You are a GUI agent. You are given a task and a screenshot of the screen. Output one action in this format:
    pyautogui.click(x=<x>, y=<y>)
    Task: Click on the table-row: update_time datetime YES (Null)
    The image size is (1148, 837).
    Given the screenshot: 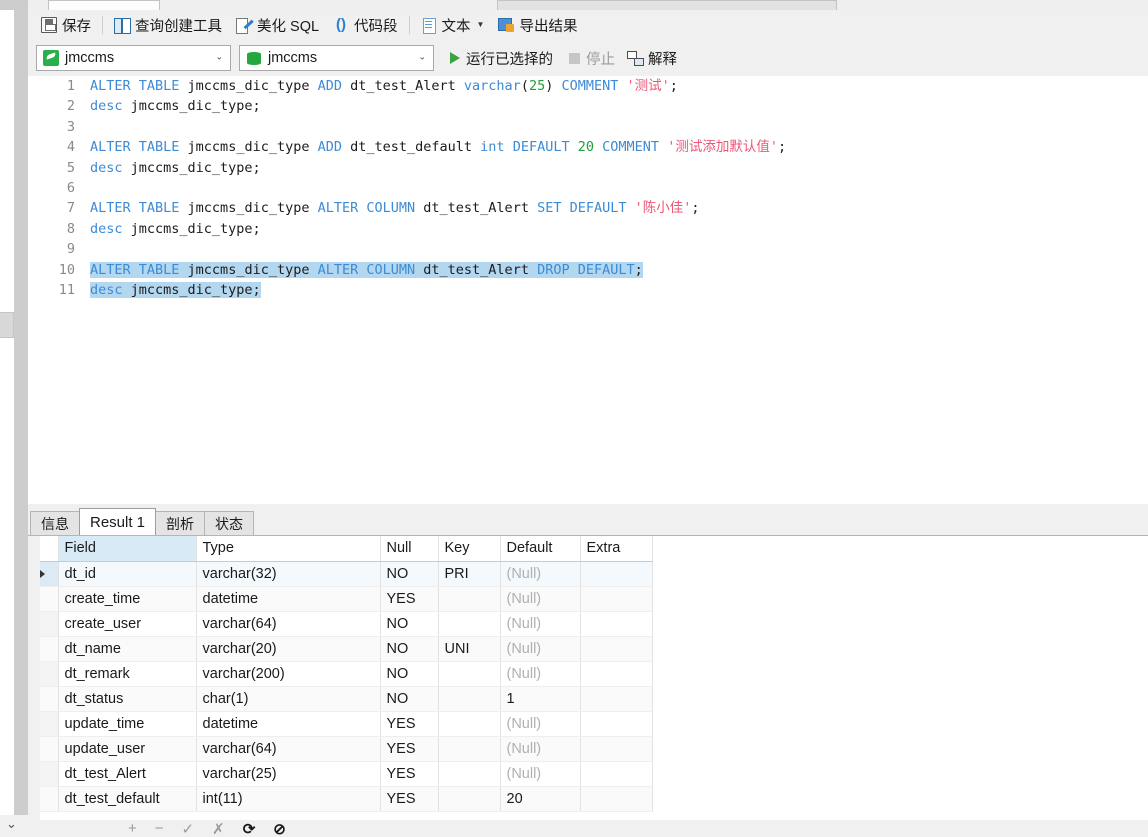 What is the action you would take?
    pyautogui.click(x=346, y=724)
    